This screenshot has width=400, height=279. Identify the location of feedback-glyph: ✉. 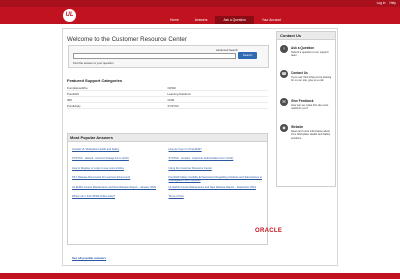
(284, 101).